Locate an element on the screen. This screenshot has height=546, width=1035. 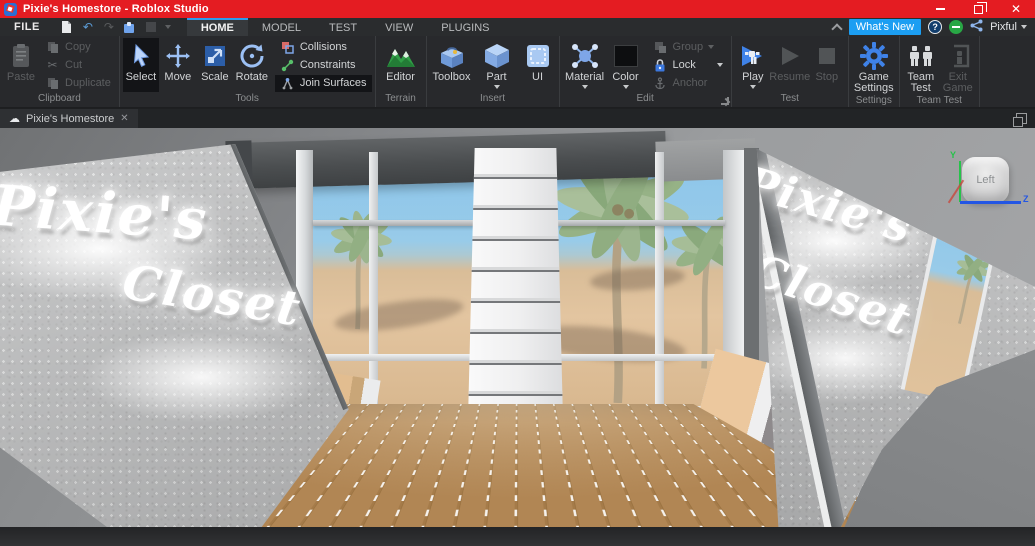
document-tab: ☁ Pixie's Homestore ✕ is located at coordinates (69, 118).